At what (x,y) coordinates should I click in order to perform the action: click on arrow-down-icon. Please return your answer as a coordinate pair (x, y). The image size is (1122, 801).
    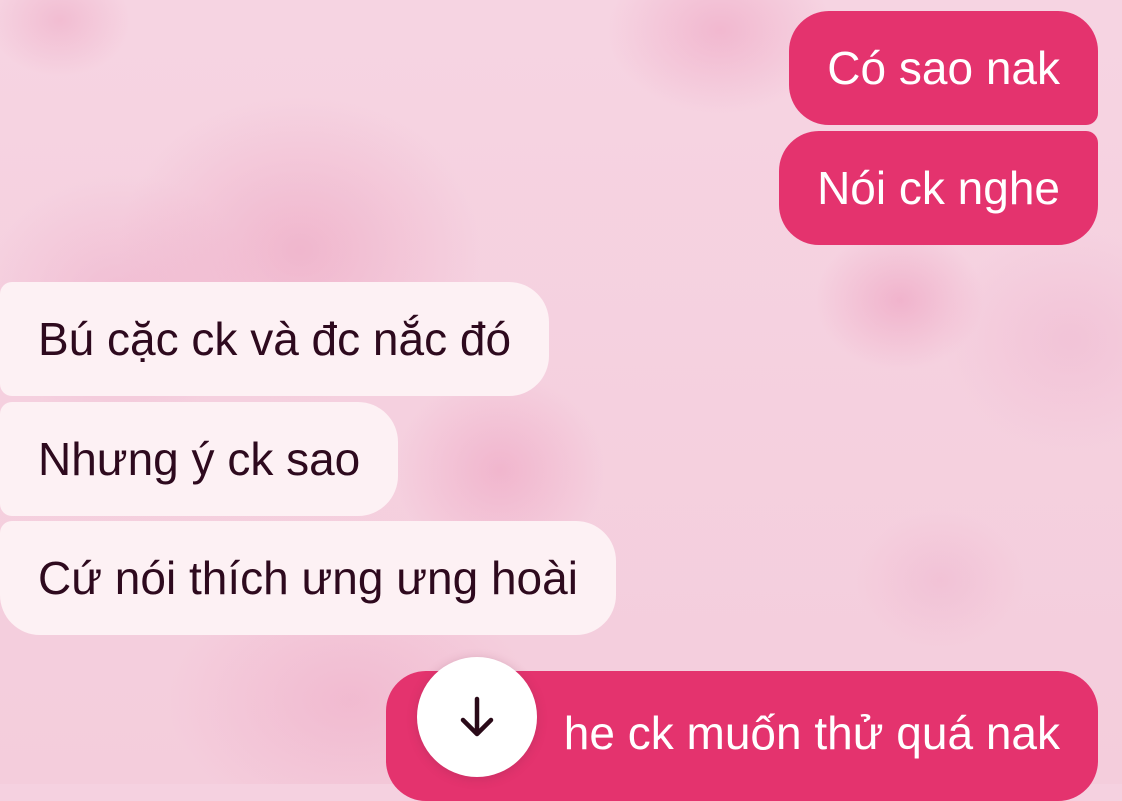
    Looking at the image, I should click on (477, 716).